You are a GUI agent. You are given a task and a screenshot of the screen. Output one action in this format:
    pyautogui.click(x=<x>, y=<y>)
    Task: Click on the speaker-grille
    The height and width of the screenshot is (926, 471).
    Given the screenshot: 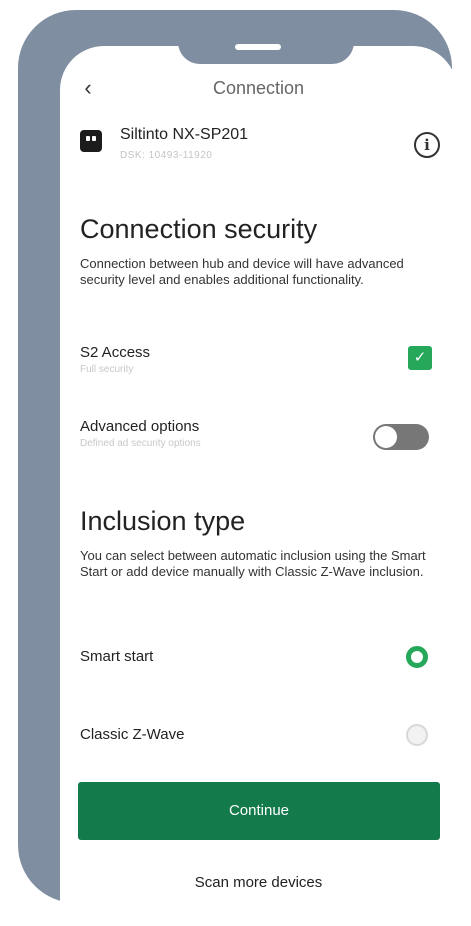 What is the action you would take?
    pyautogui.click(x=258, y=47)
    